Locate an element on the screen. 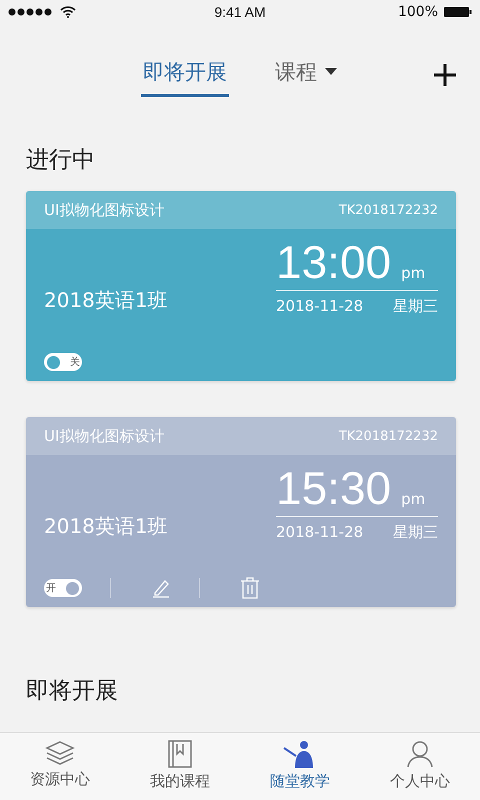 The height and width of the screenshot is (800, 480). battery-percent: 100% is located at coordinates (418, 12).